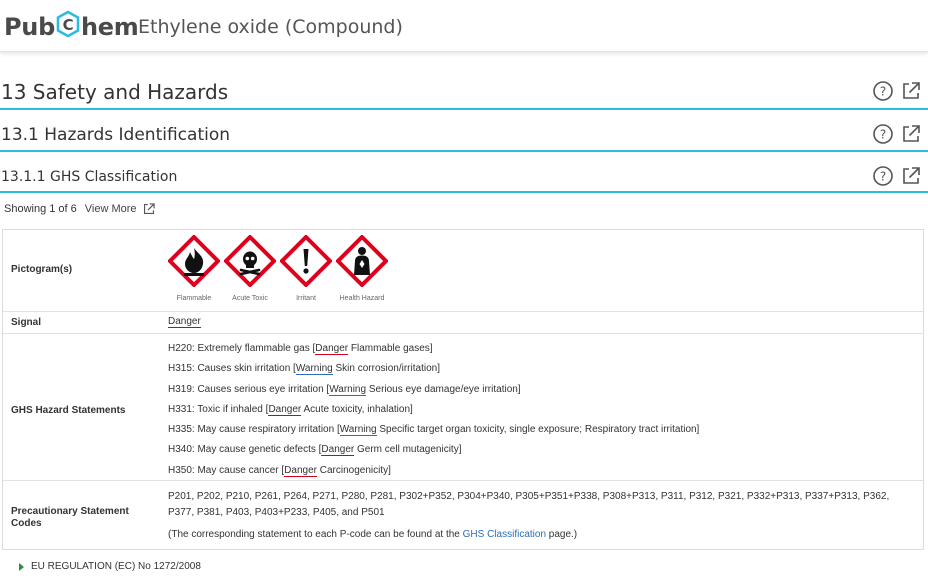 Image resolution: width=928 pixels, height=585 pixels. Describe the element at coordinates (110, 209) in the screenshot. I see `view-more-label: View More` at that location.